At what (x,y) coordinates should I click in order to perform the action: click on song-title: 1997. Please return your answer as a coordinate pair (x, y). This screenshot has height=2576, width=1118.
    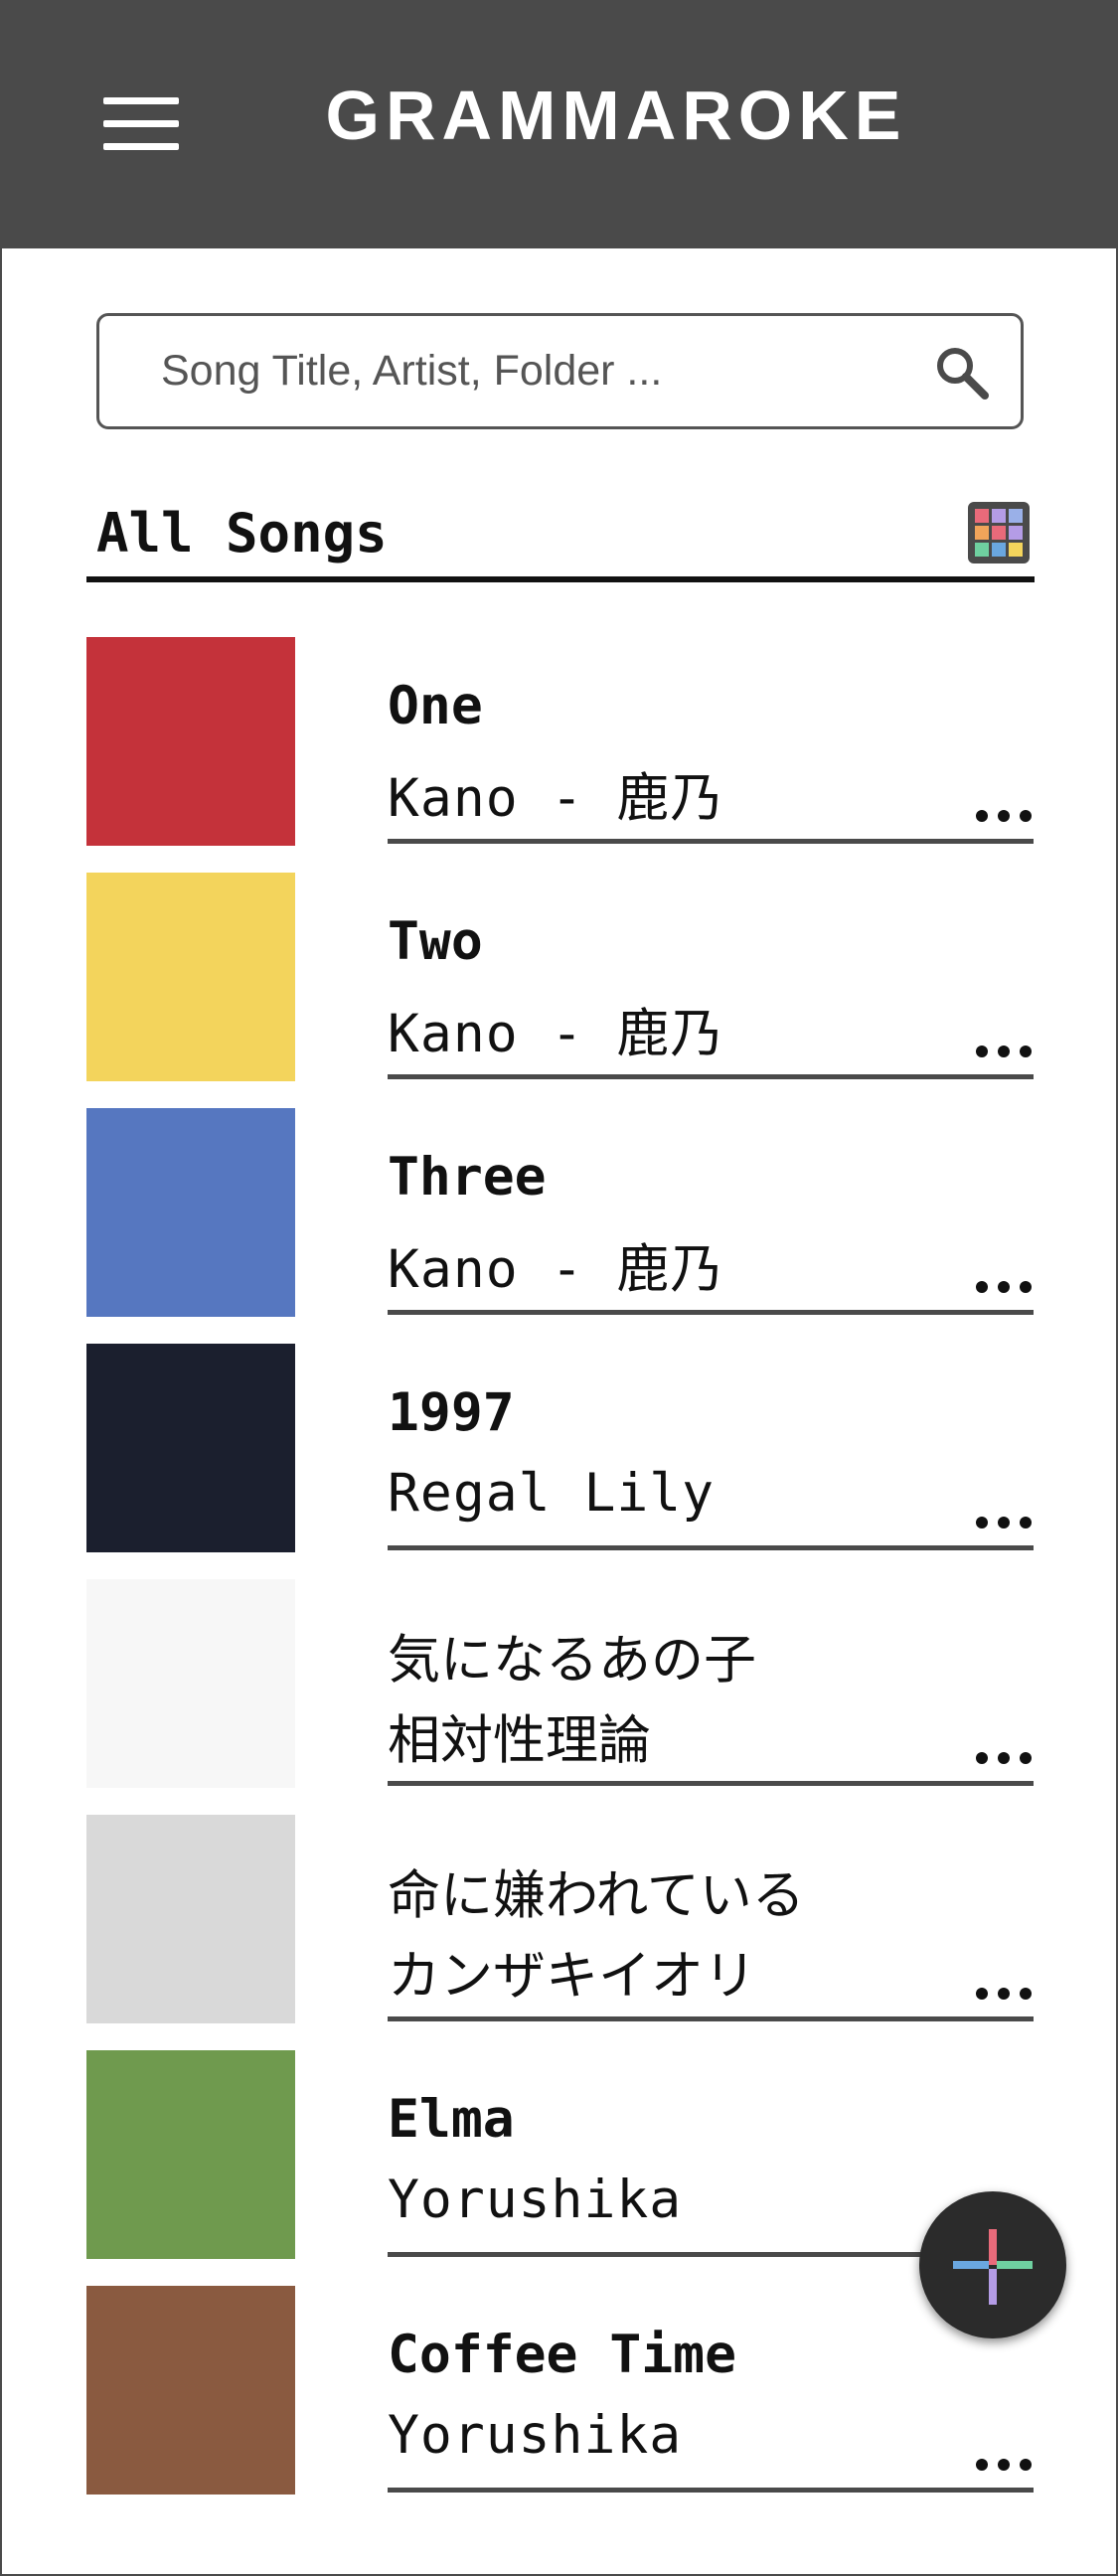
    Looking at the image, I should click on (451, 1412).